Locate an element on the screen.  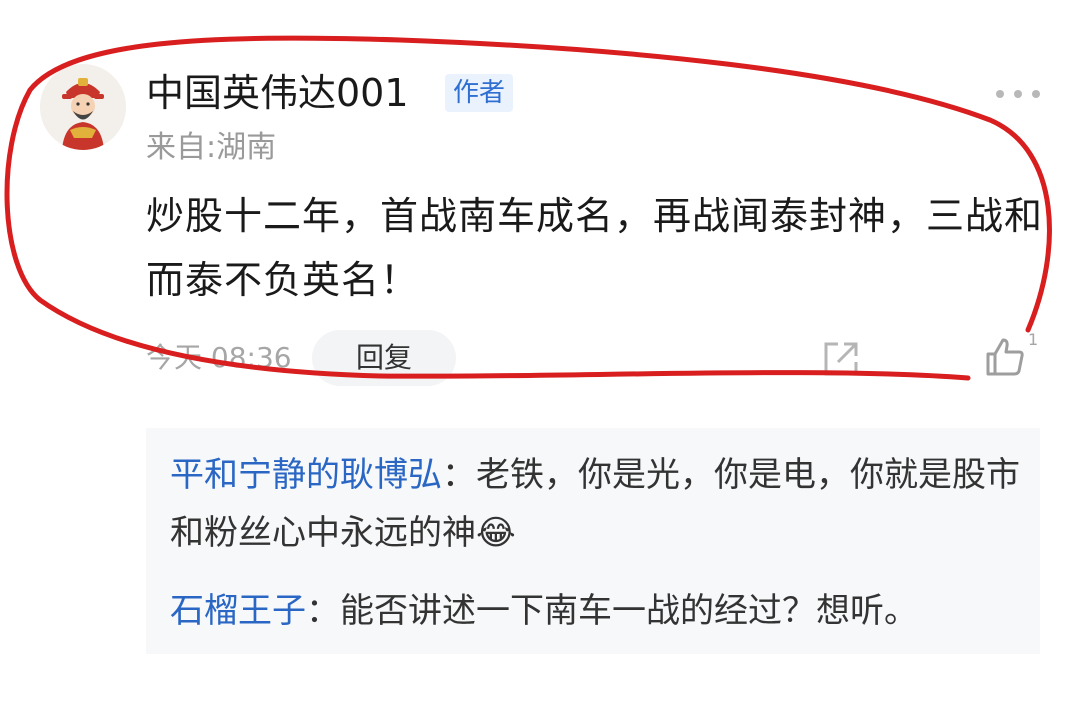
thumbs-up-icon is located at coordinates (1005, 357).